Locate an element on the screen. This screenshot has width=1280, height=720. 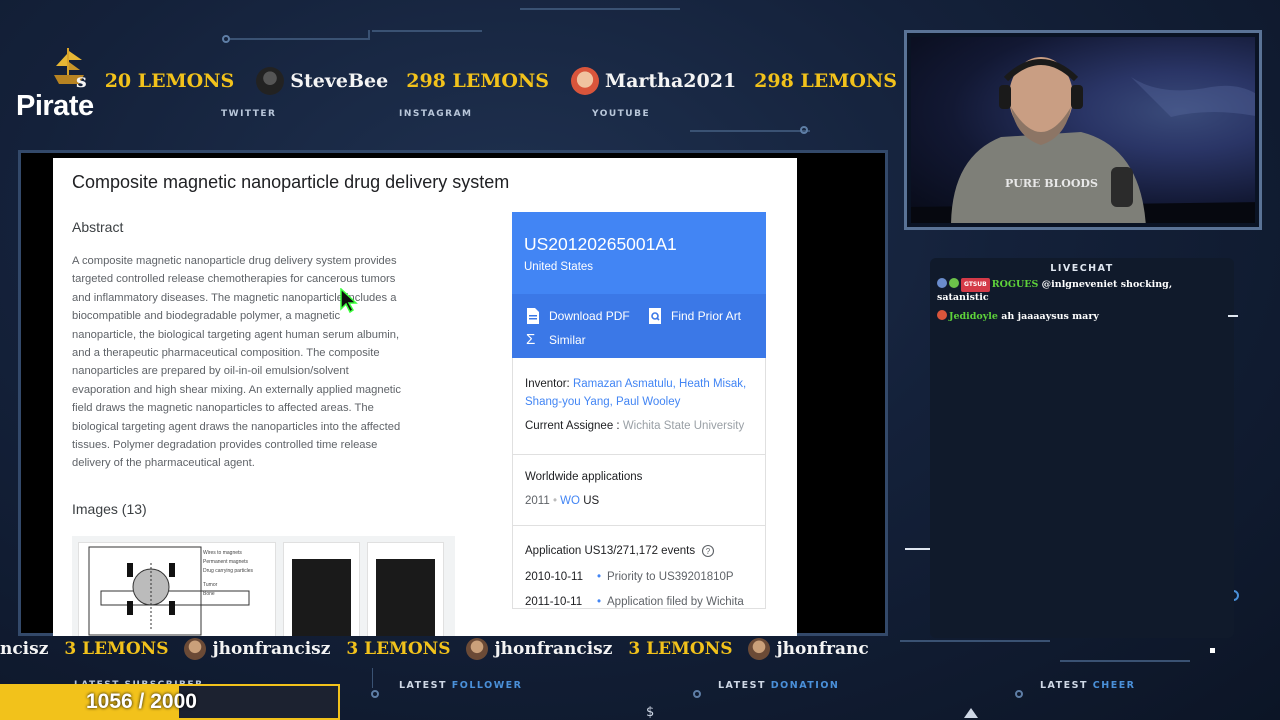
mouse-cursor-icon is located at coordinates (349, 301).